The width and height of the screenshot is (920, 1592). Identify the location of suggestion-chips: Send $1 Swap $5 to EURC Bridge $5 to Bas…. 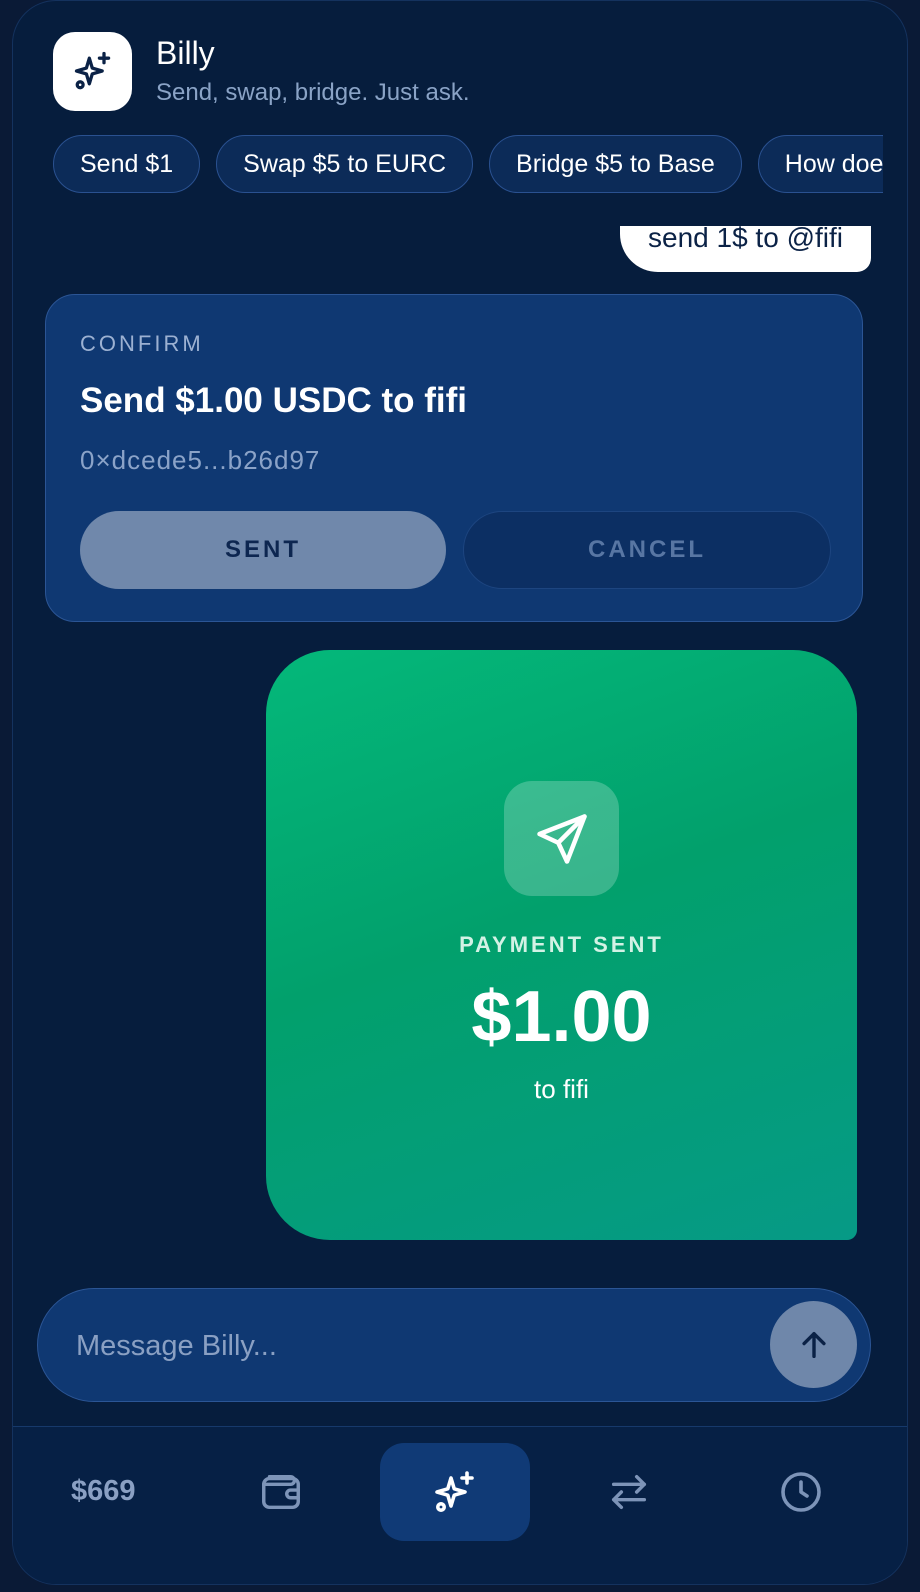
(468, 165).